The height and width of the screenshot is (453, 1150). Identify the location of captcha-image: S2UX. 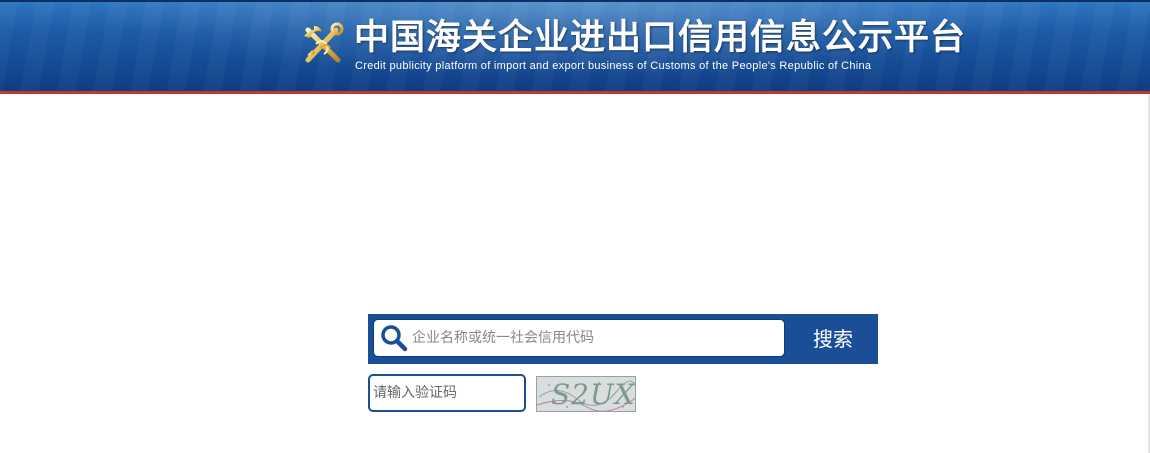
(586, 394).